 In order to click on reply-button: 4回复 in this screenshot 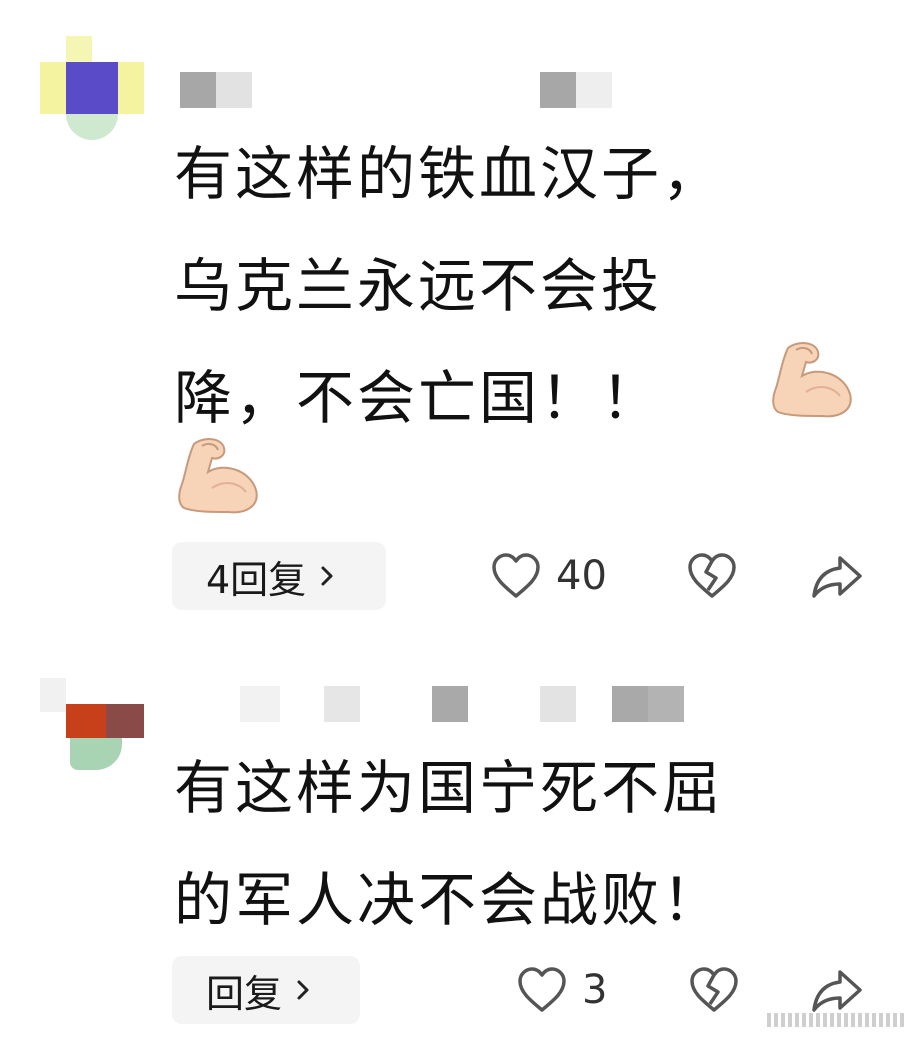, I will do `click(279, 576)`.